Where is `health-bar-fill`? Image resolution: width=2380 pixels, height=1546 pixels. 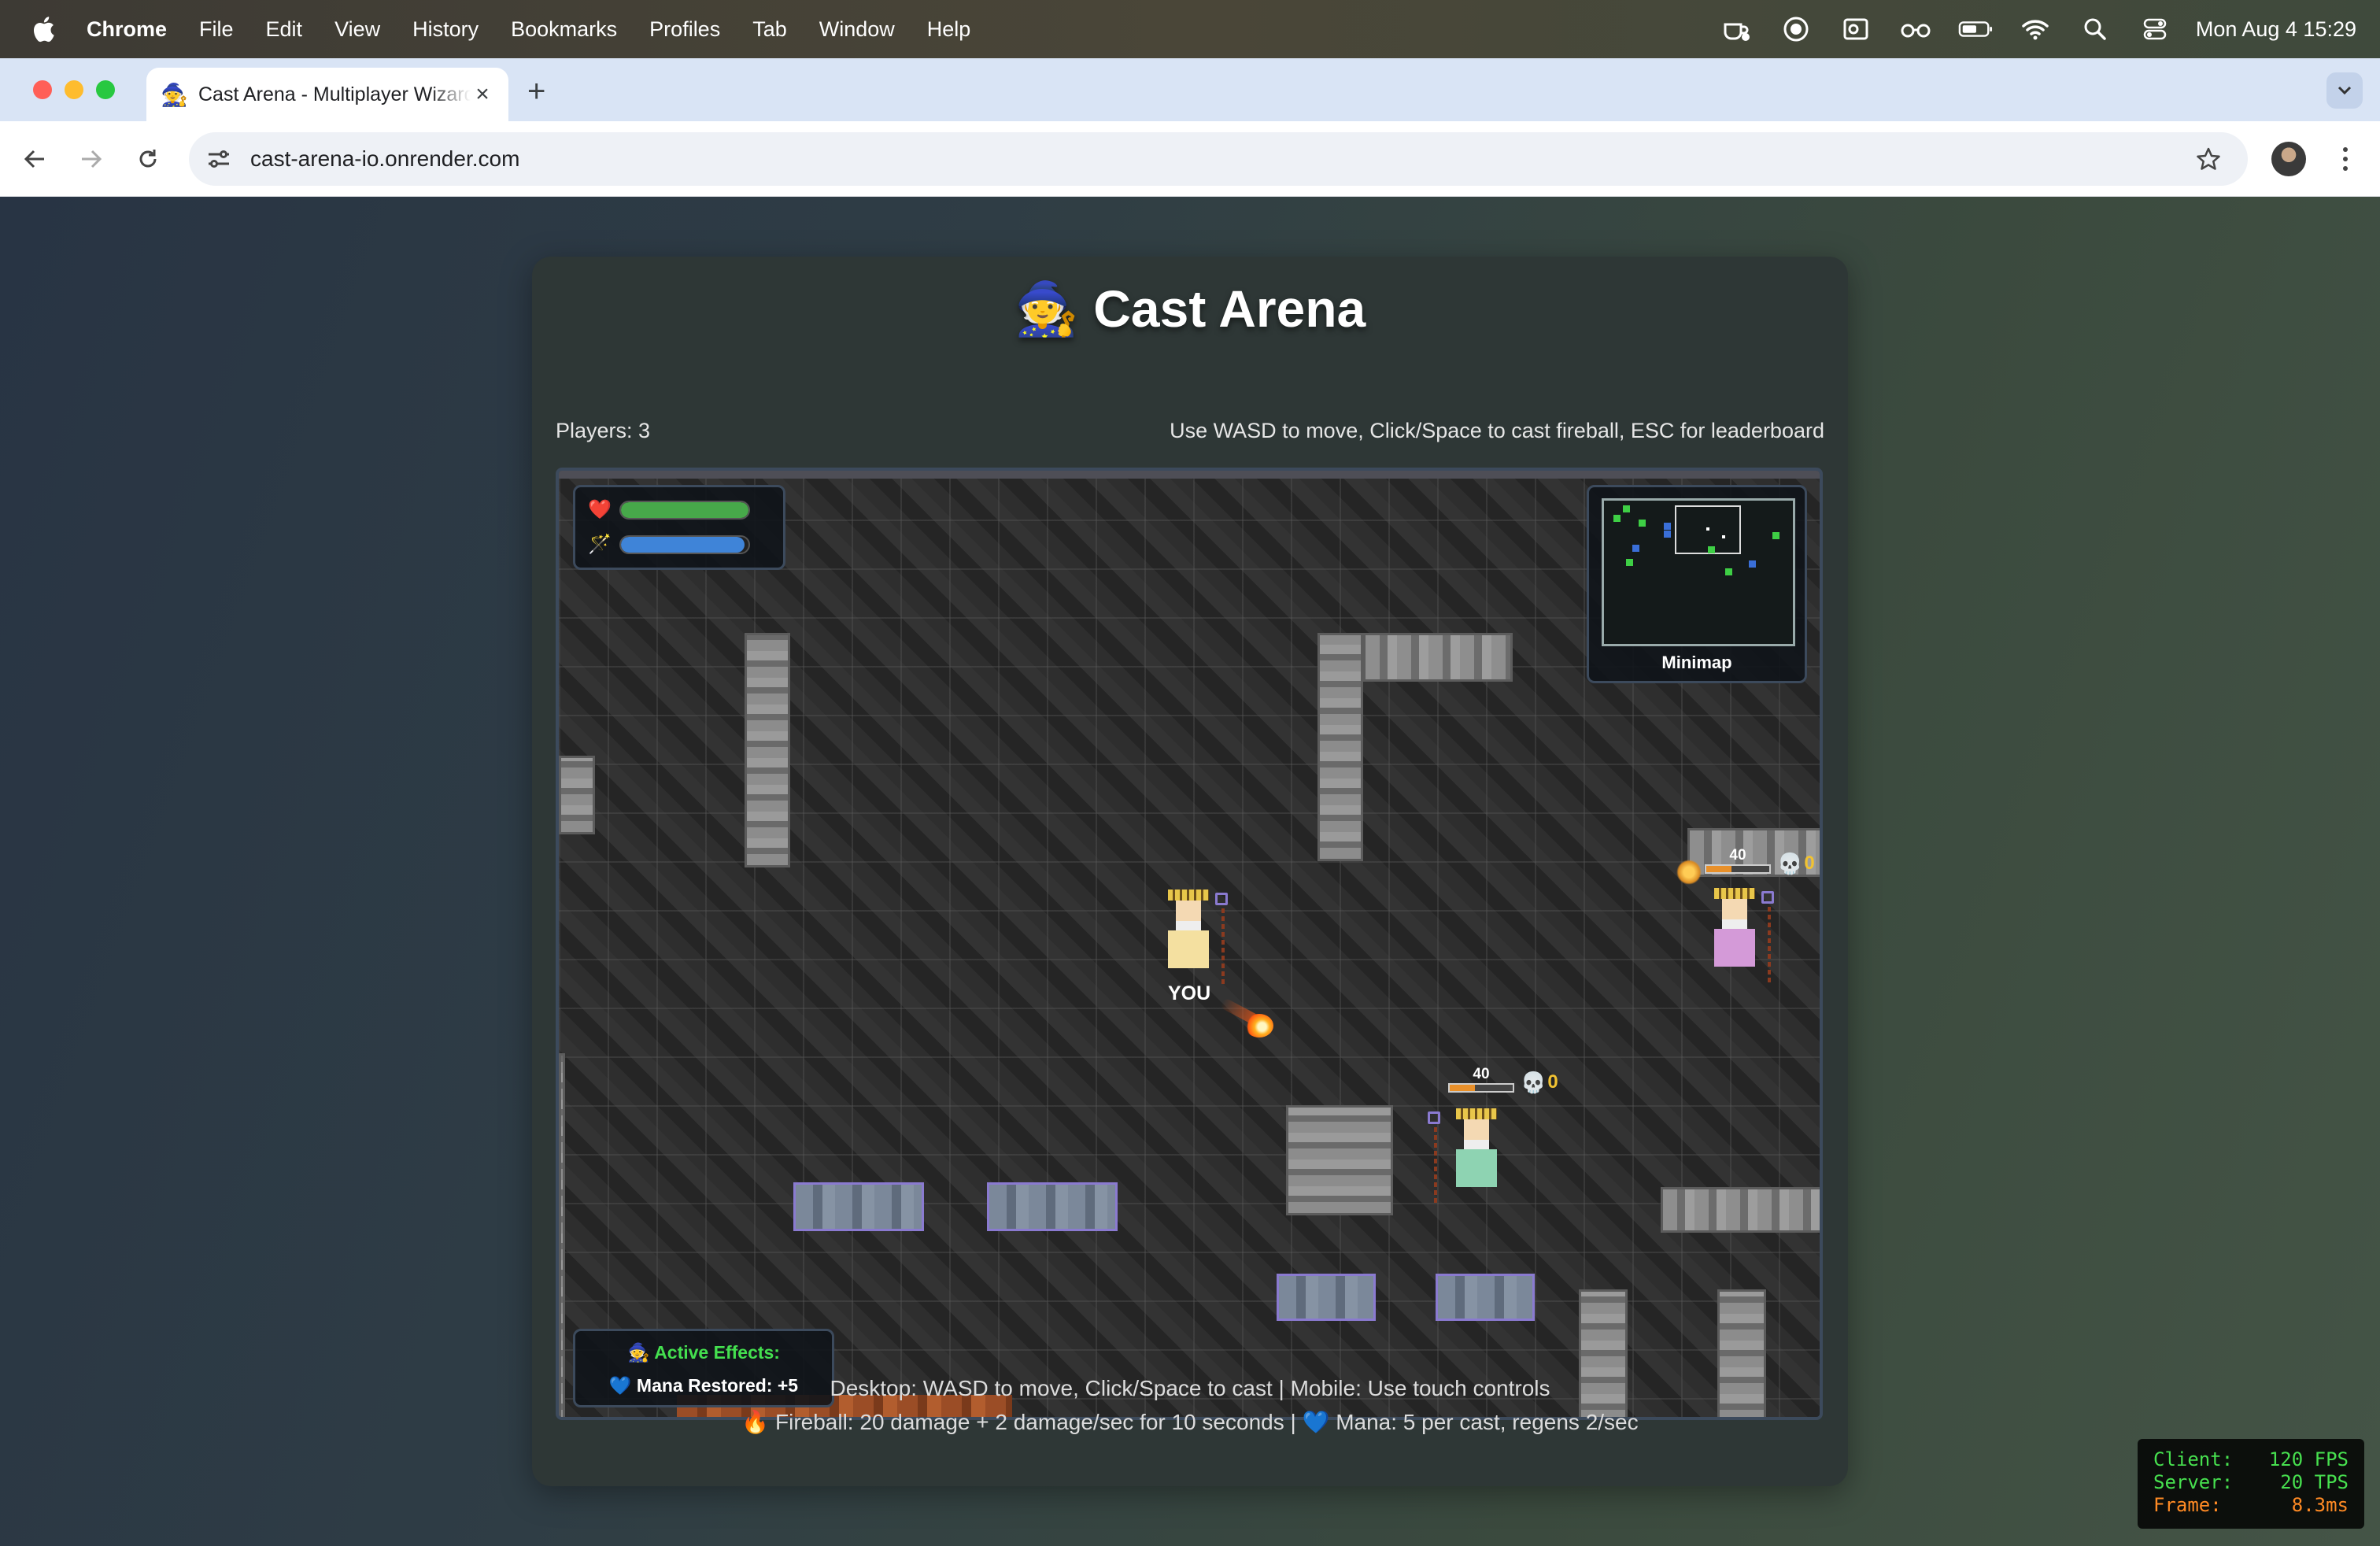 health-bar-fill is located at coordinates (684, 510).